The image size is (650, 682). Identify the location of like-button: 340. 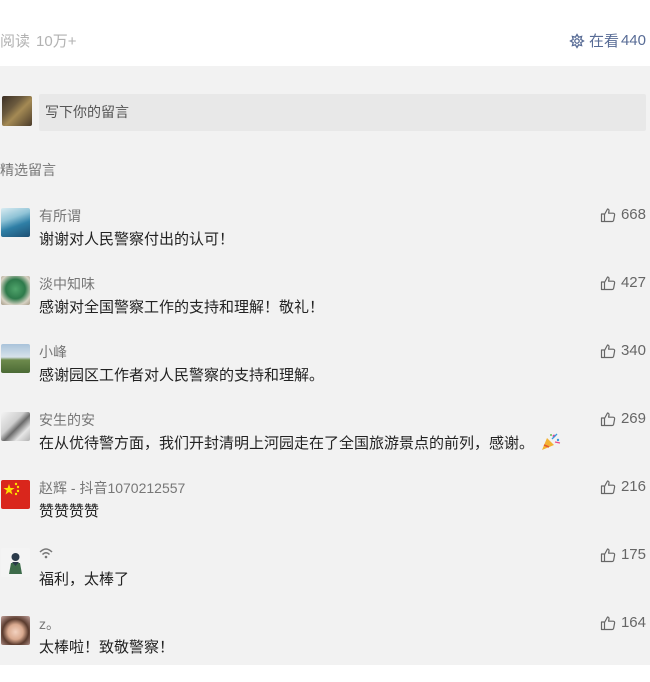
(623, 350).